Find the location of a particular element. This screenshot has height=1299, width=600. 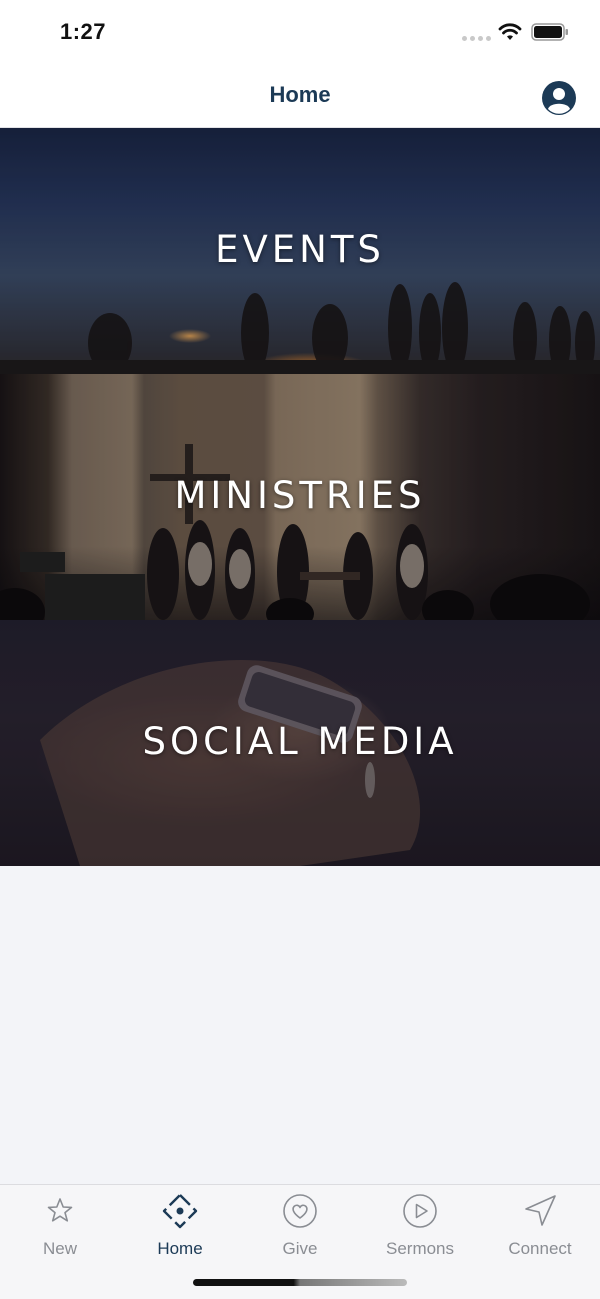

tab-home: Home is located at coordinates (180, 1227).